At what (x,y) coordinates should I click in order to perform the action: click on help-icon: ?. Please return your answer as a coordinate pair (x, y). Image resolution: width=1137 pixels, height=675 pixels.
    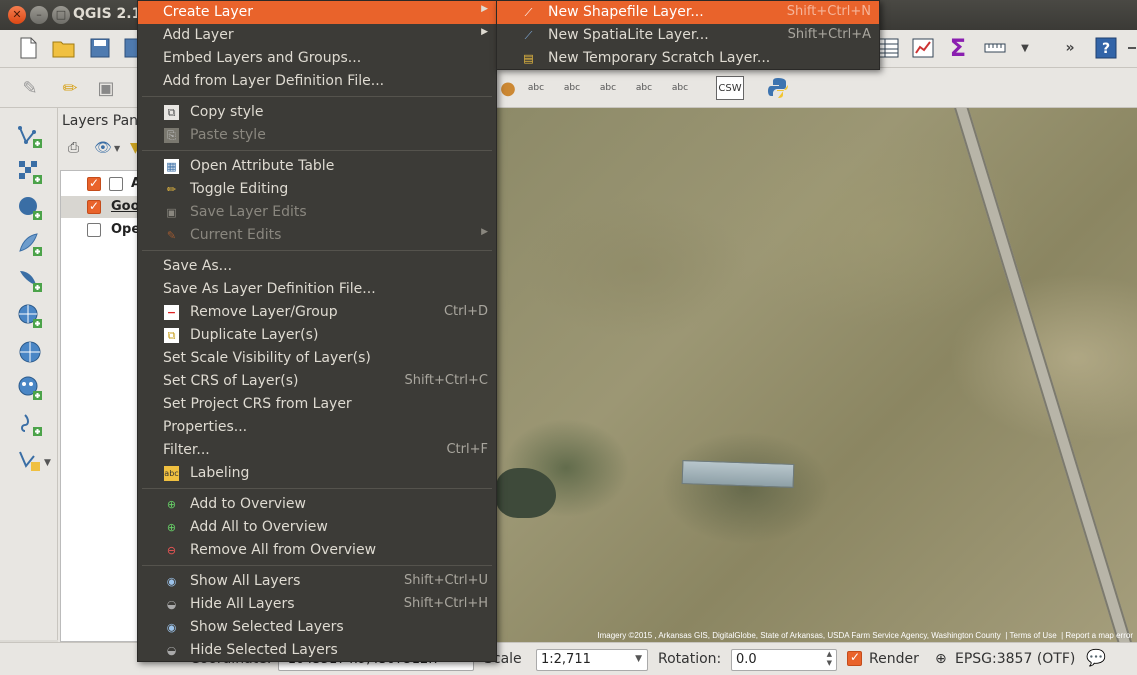
    Looking at the image, I should click on (1106, 48).